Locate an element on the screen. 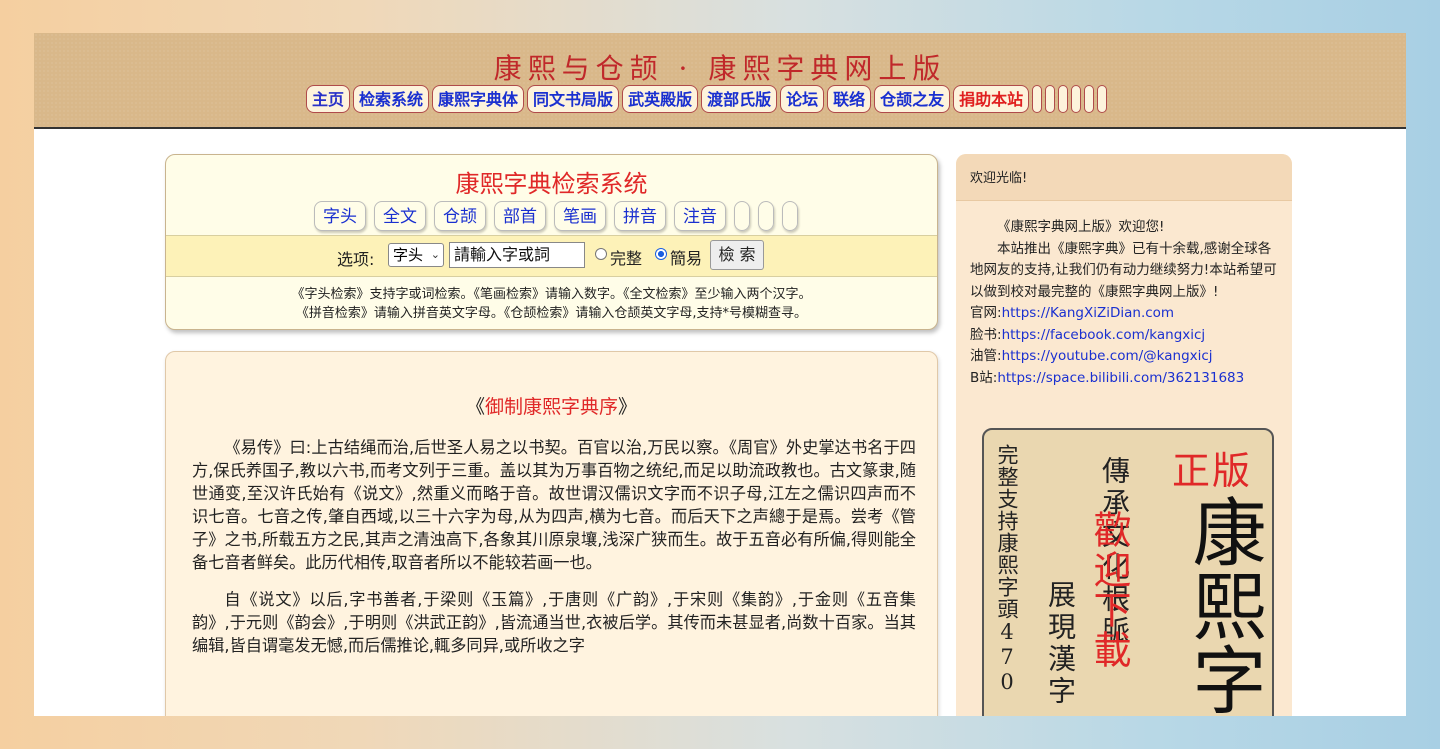  tab-headword: 字头 is located at coordinates (340, 216).